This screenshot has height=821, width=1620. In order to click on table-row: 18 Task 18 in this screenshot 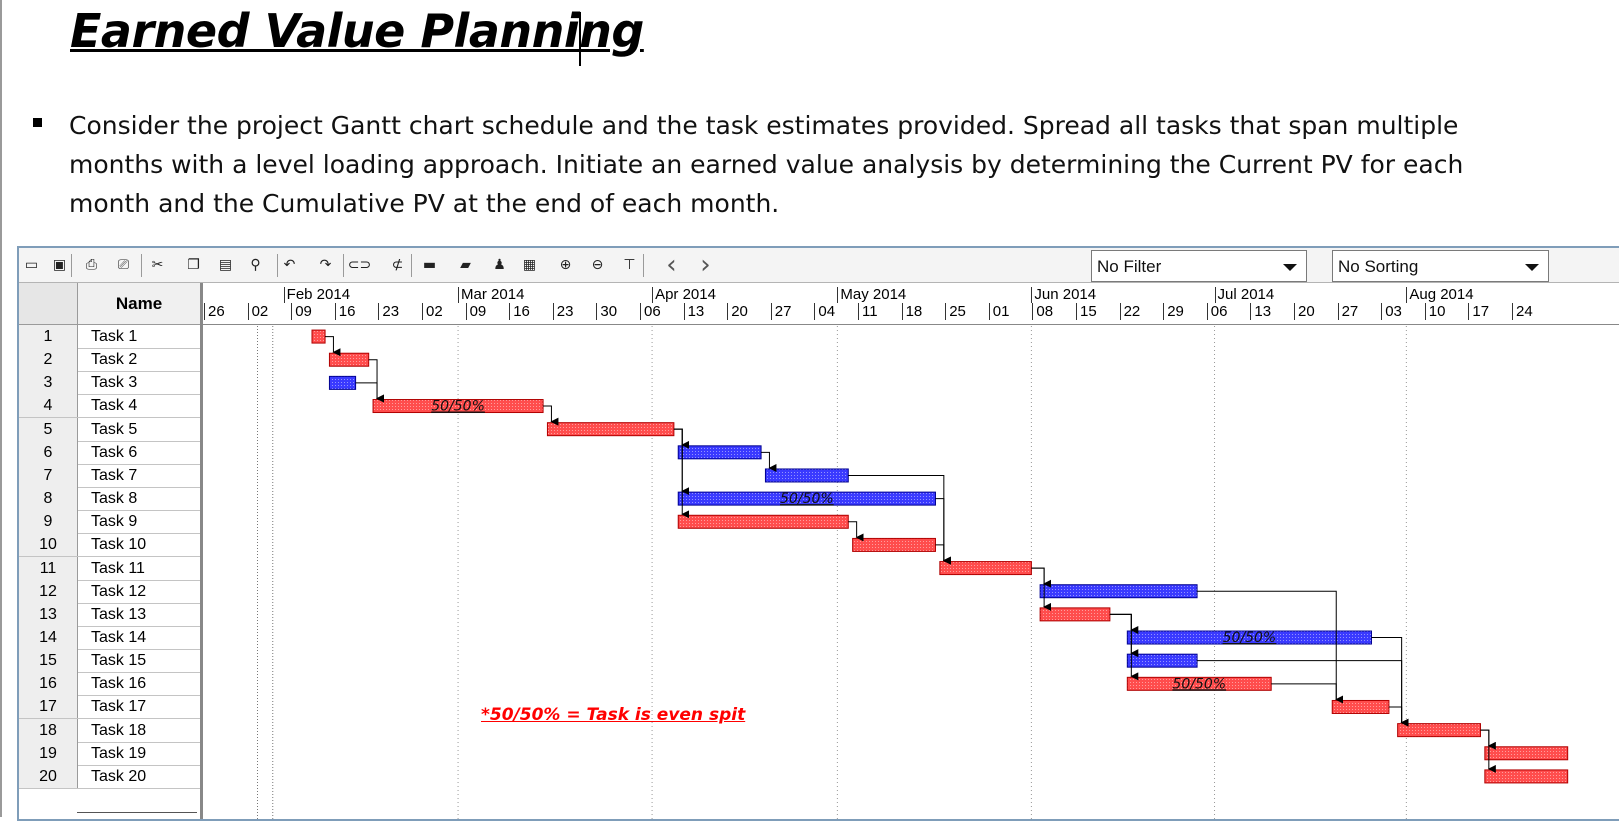, I will do `click(109, 730)`.